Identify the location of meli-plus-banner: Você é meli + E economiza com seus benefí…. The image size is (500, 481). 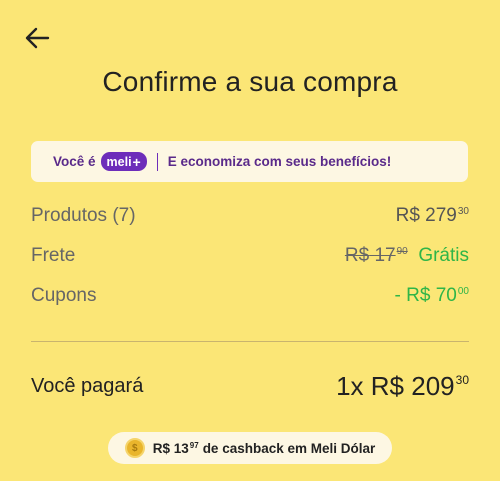
(249, 161).